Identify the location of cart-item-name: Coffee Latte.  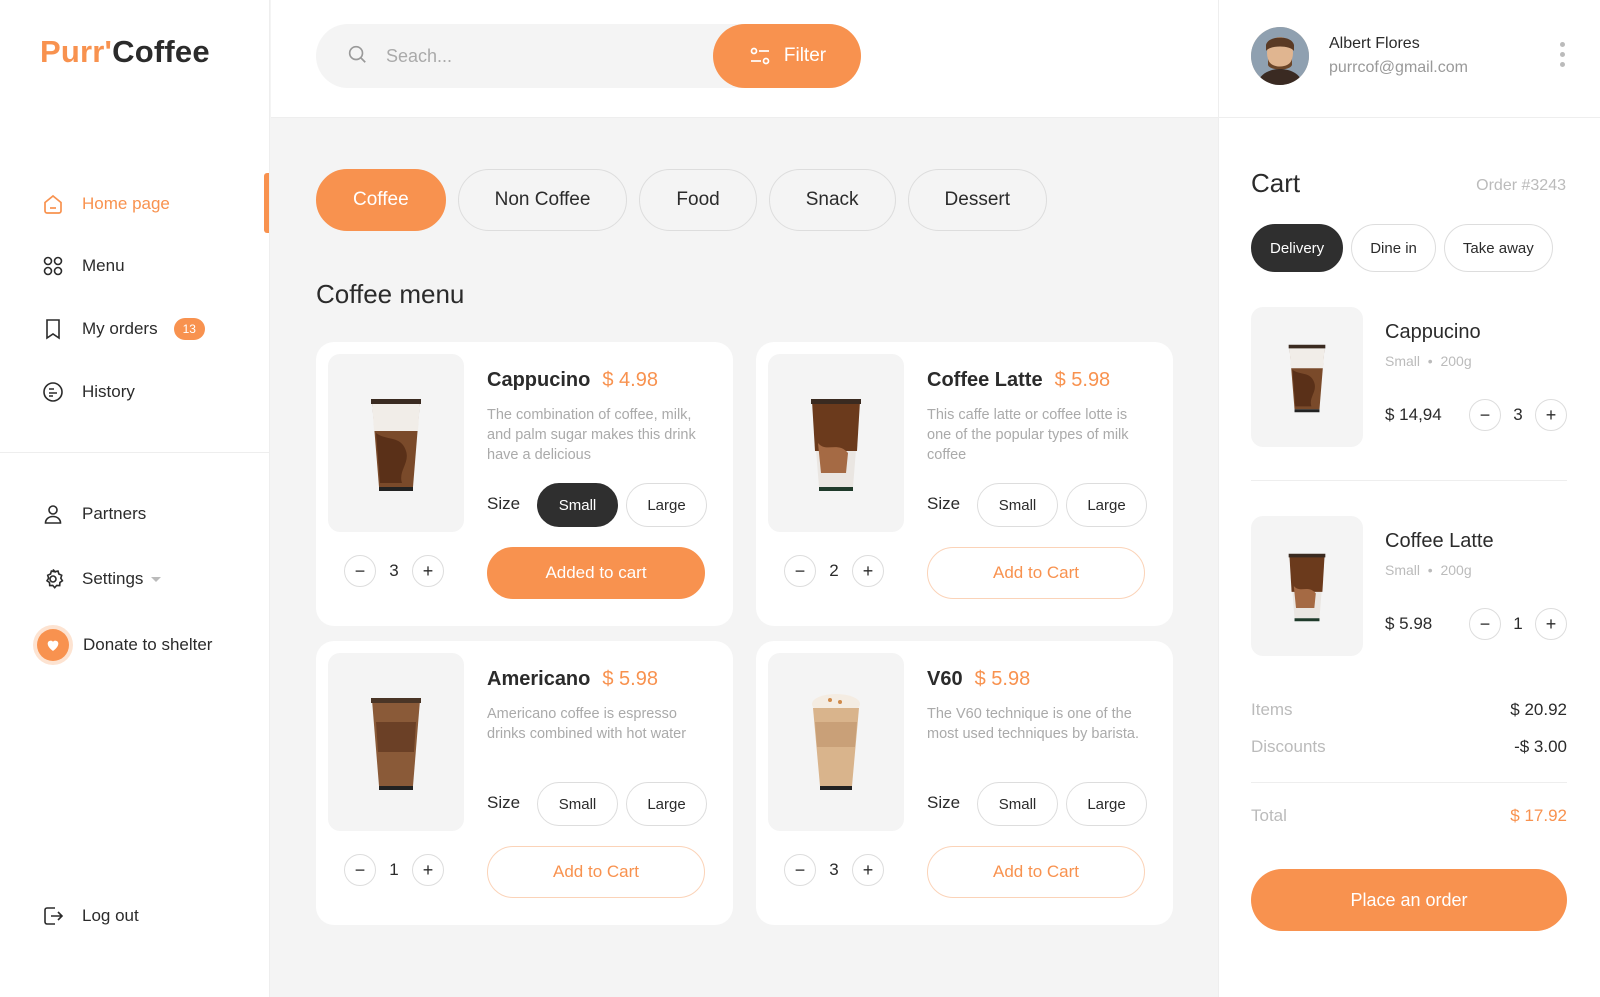
(1439, 541).